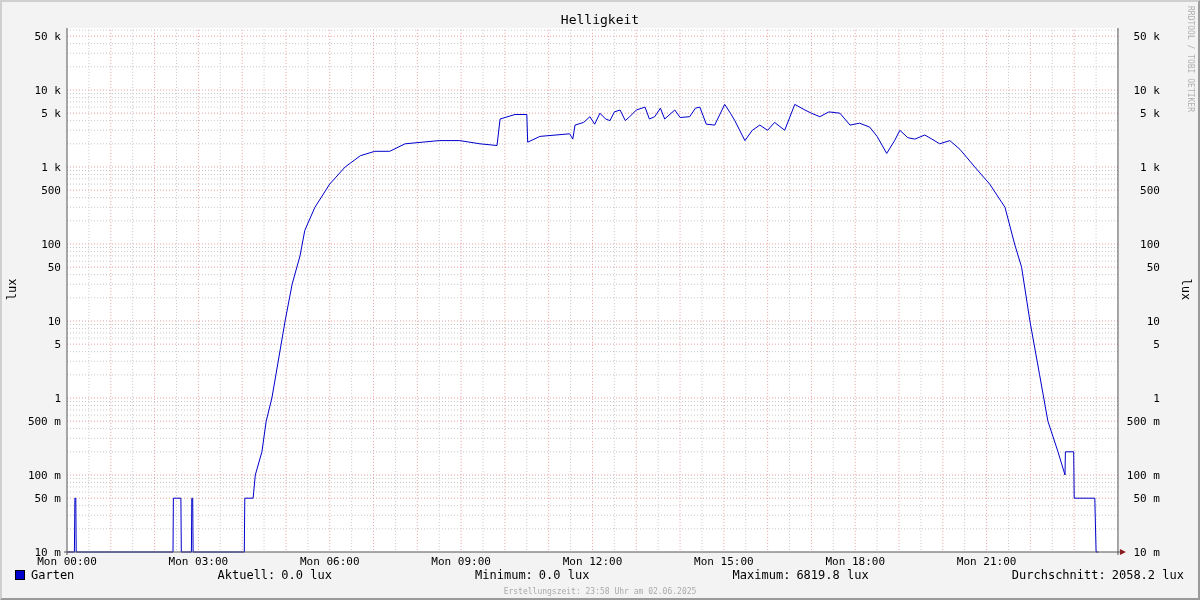 The width and height of the screenshot is (1200, 600). What do you see at coordinates (761, 575) in the screenshot?
I see `stat-label: Maximum:` at bounding box center [761, 575].